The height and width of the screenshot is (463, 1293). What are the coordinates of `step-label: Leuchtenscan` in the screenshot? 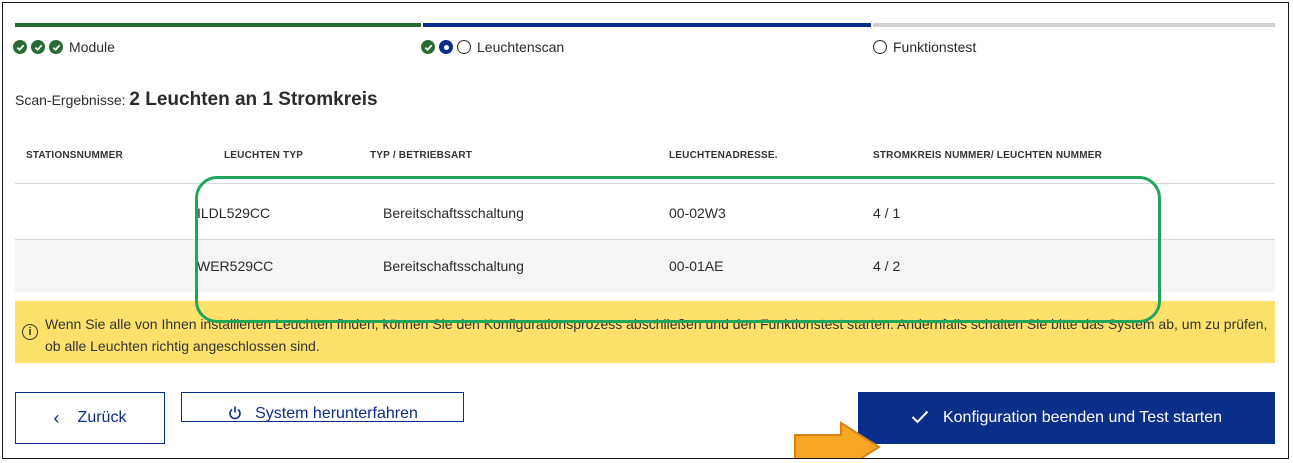 It's located at (521, 47).